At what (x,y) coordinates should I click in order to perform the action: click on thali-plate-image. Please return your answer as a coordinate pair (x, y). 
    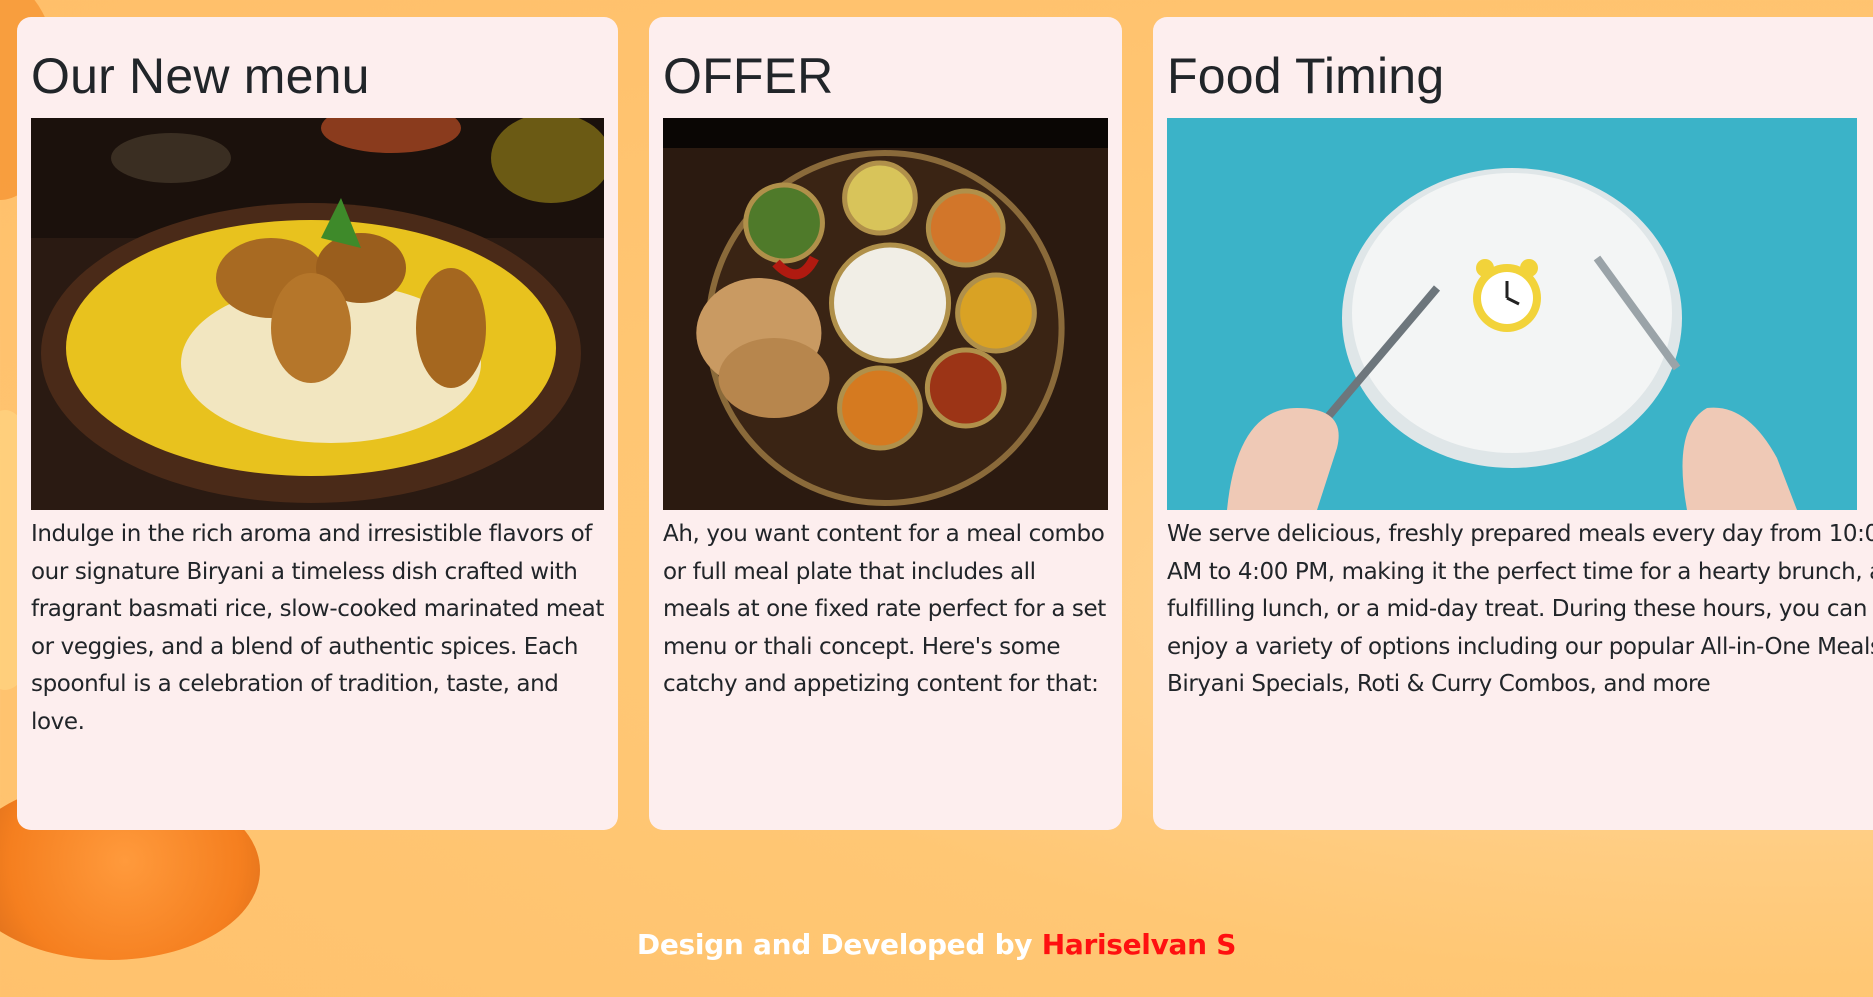
    Looking at the image, I should click on (885, 314).